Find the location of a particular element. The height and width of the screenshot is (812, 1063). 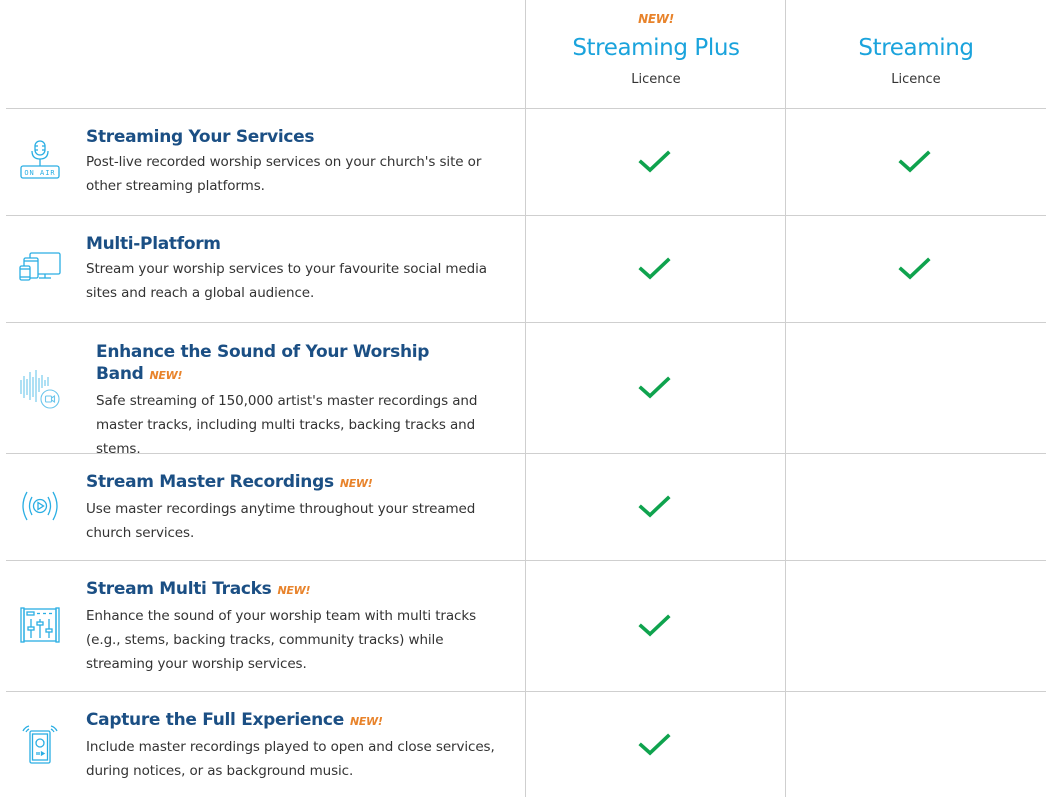

header-streaming-plus: NEW! Streaming Plus Licence is located at coordinates (656, 54).